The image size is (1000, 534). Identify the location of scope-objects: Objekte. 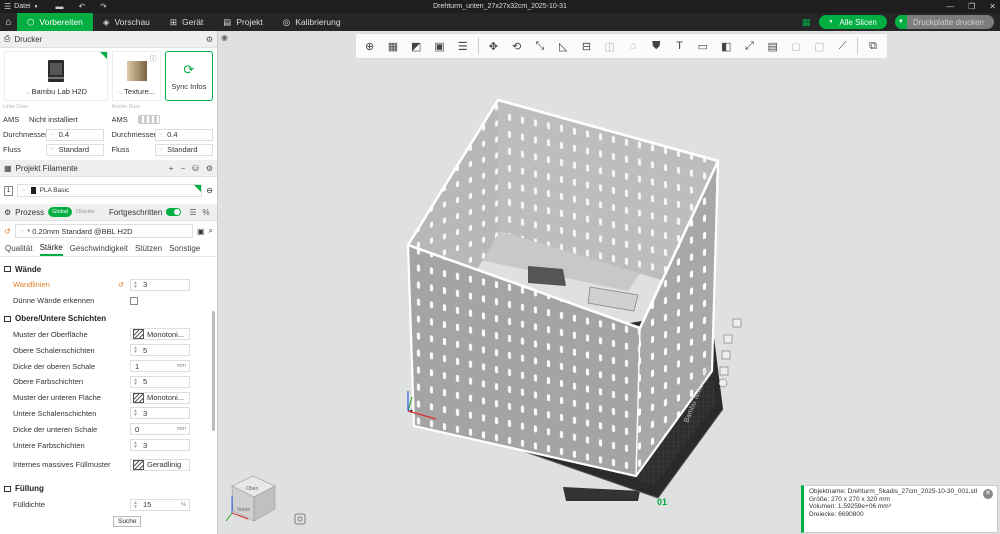
(85, 212).